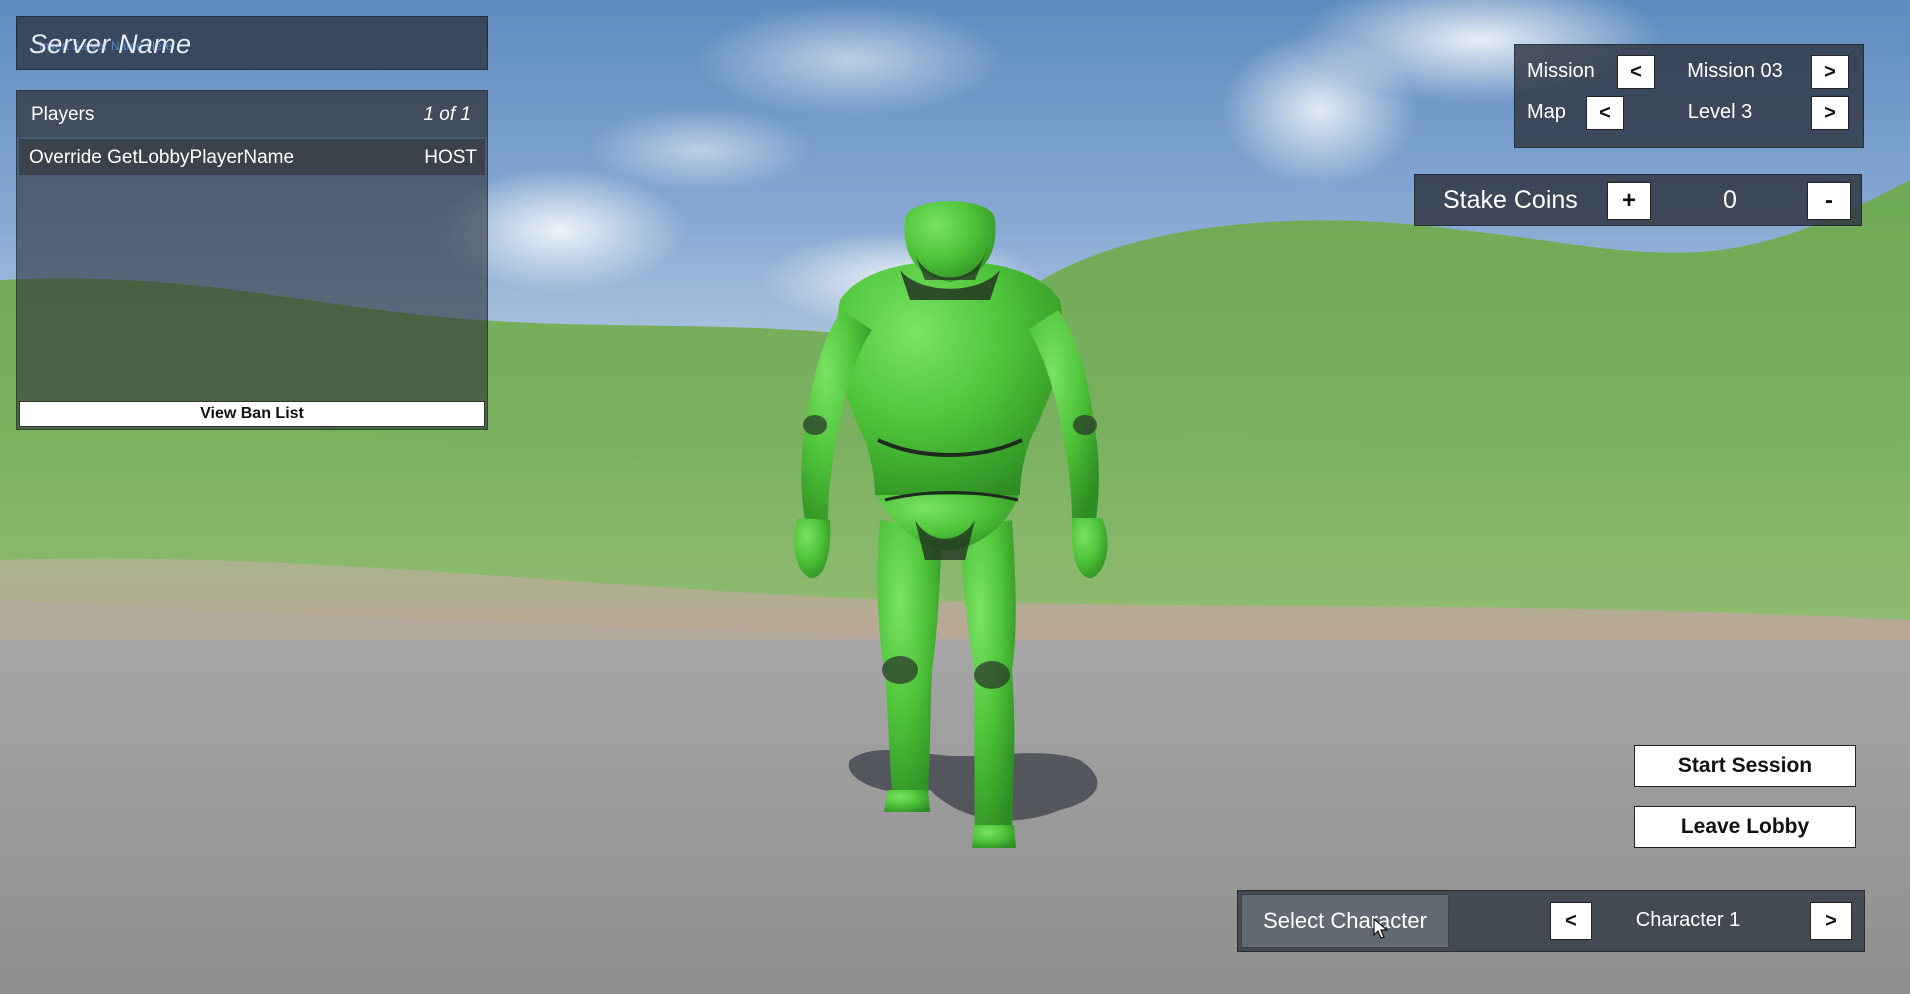 Image resolution: width=1910 pixels, height=994 pixels. Describe the element at coordinates (1730, 200) in the screenshot. I see `stake-coins-value: 0` at that location.